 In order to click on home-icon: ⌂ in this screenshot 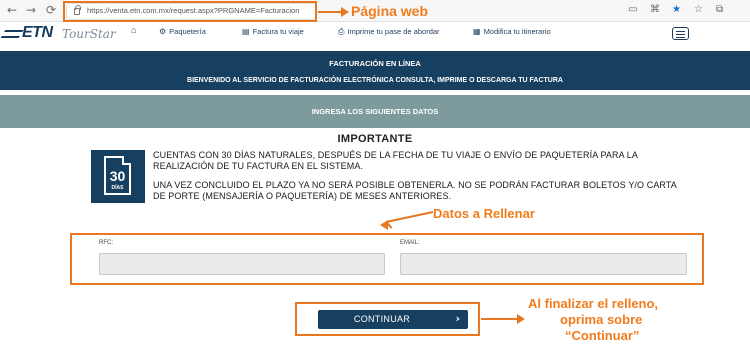, I will do `click(133, 30)`.